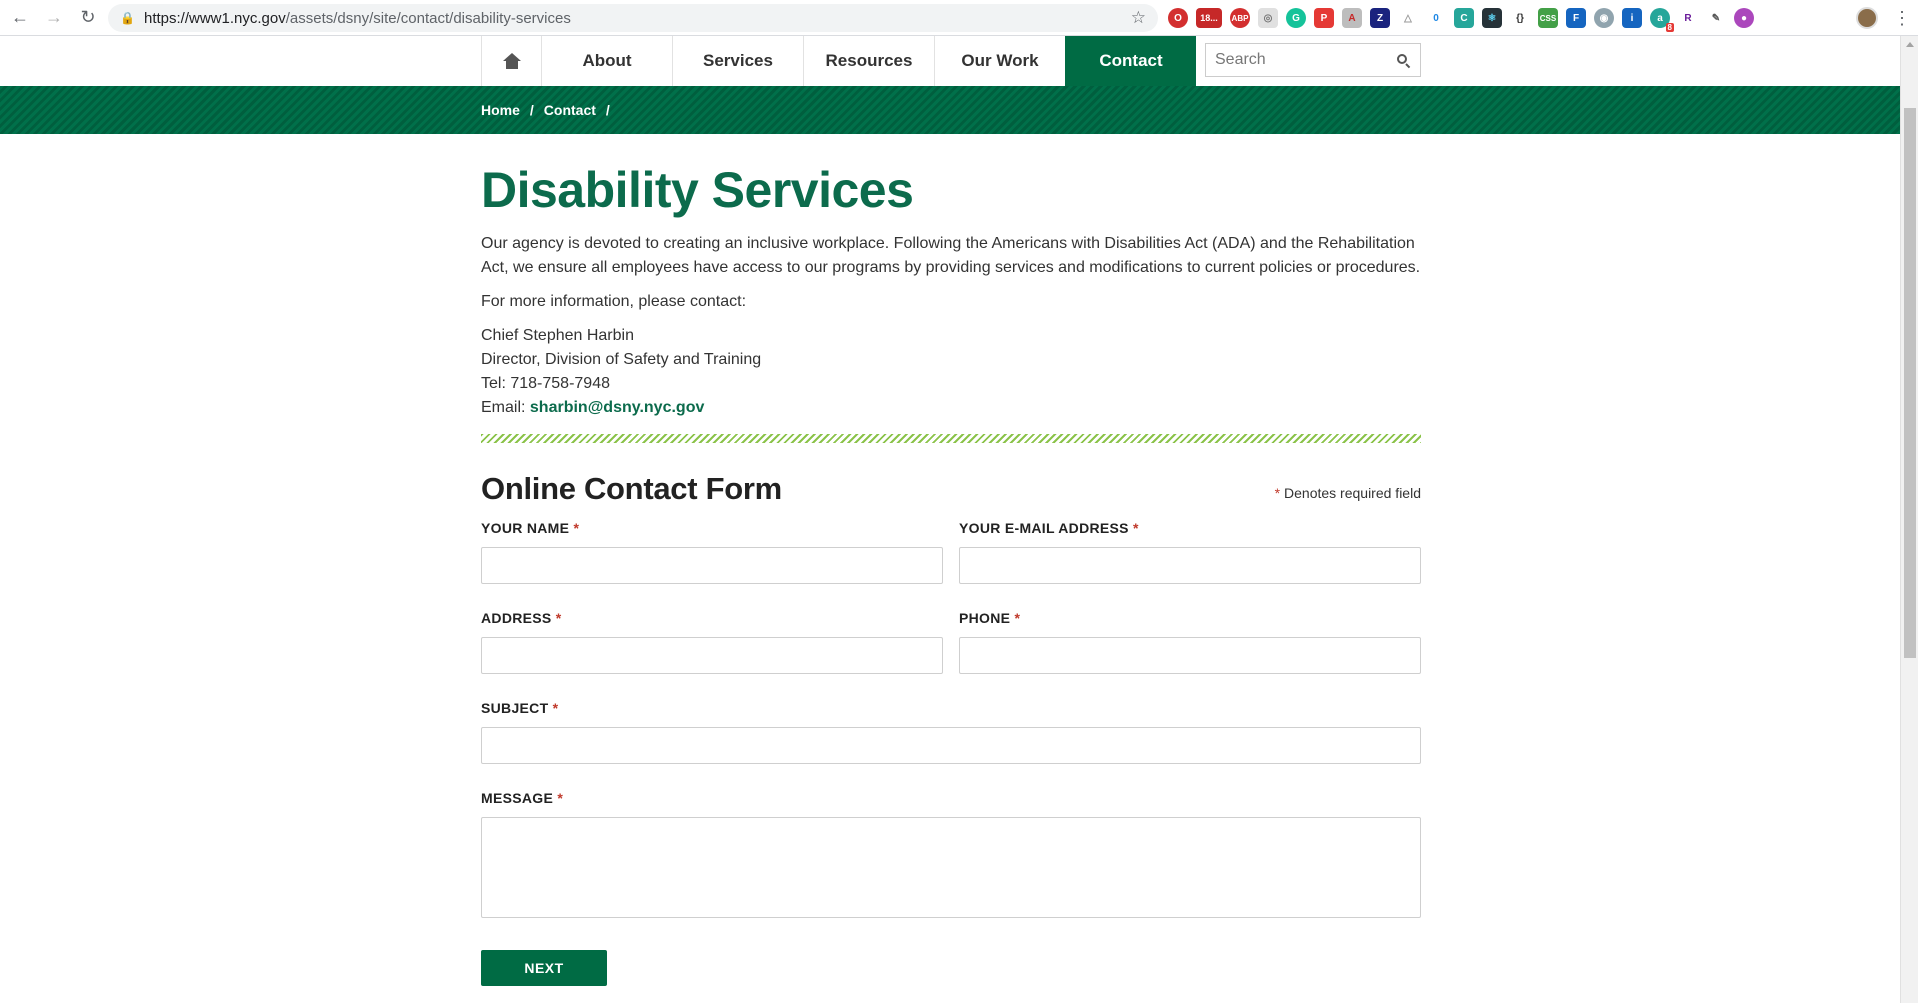  I want to click on form-row-name-email: YOUR NAME * YOUR E-MAIL ADDRESS *, so click(951, 546).